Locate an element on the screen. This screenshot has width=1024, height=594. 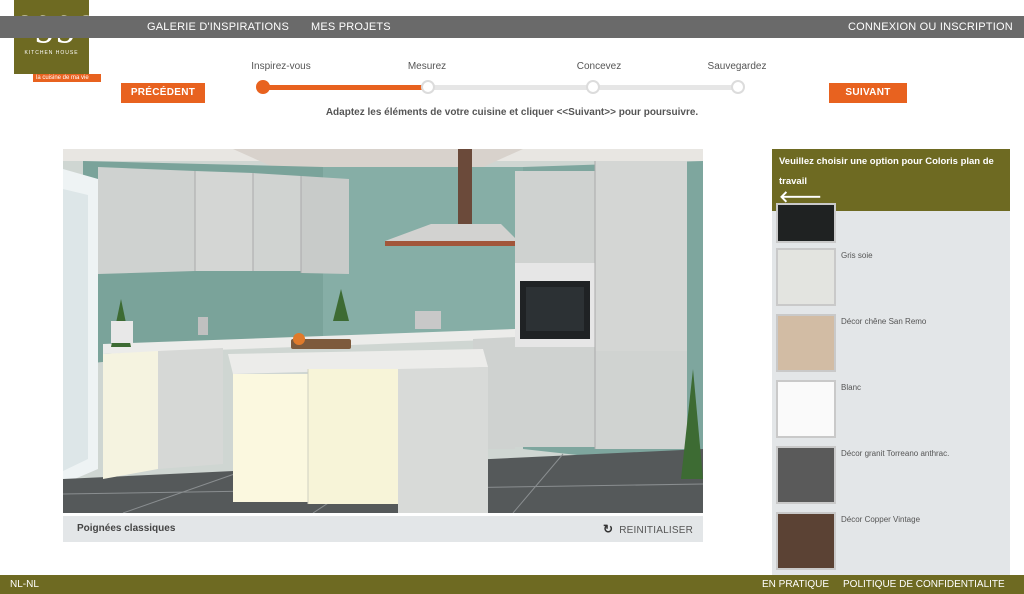
step-dot-design is located at coordinates (593, 87).